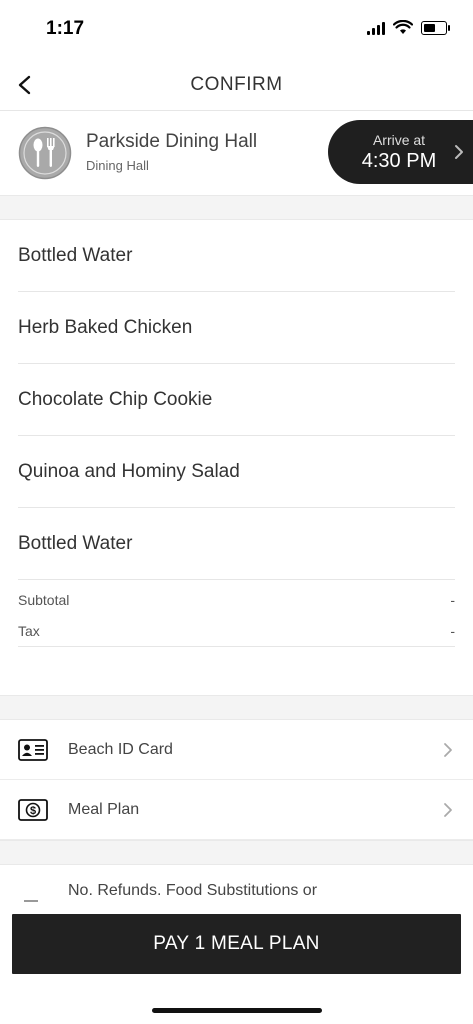  I want to click on arrive-label: Arrive at, so click(399, 140).